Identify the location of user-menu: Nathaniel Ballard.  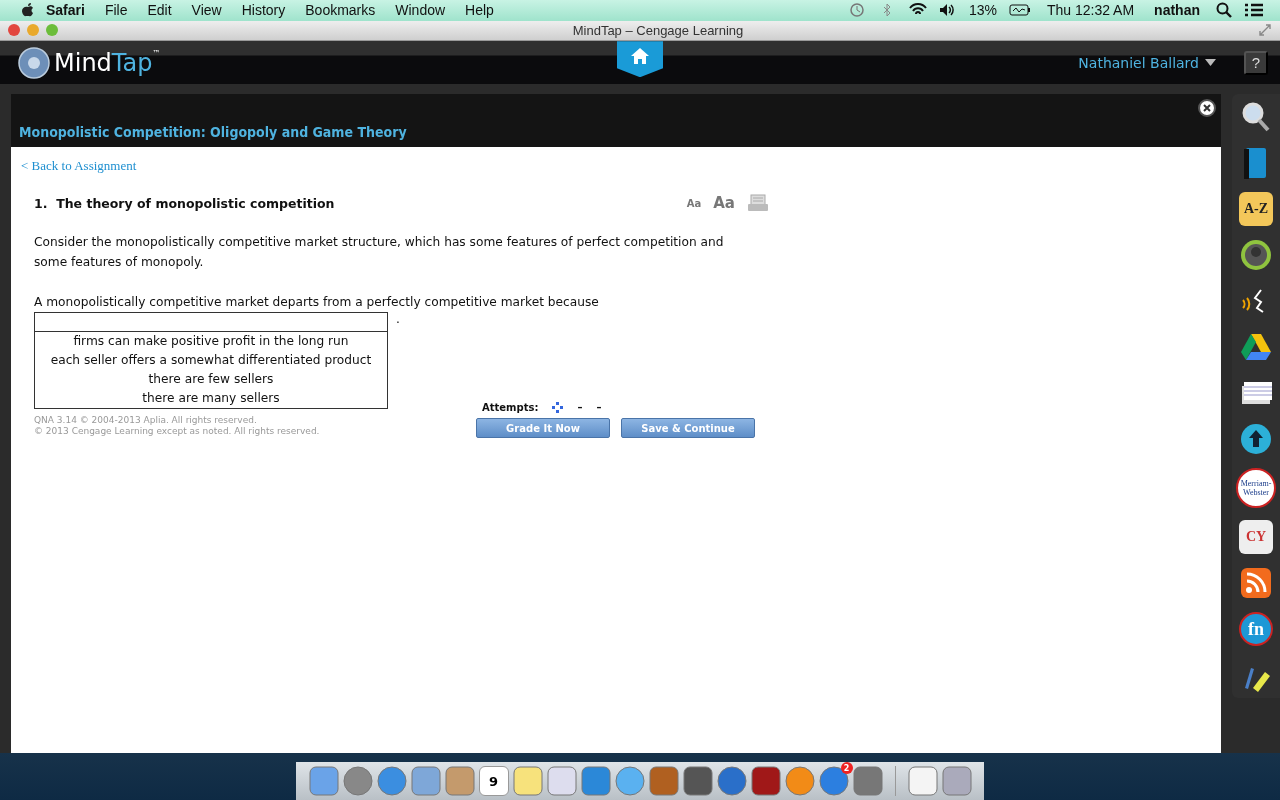
(1147, 62).